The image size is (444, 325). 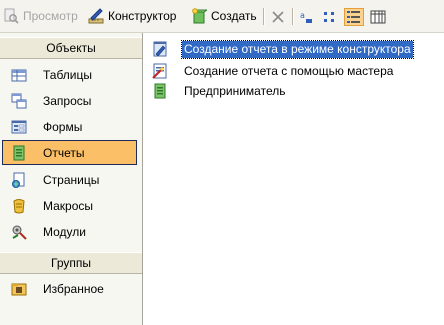 I want to click on sidebar-item-label: Формы, so click(x=63, y=126).